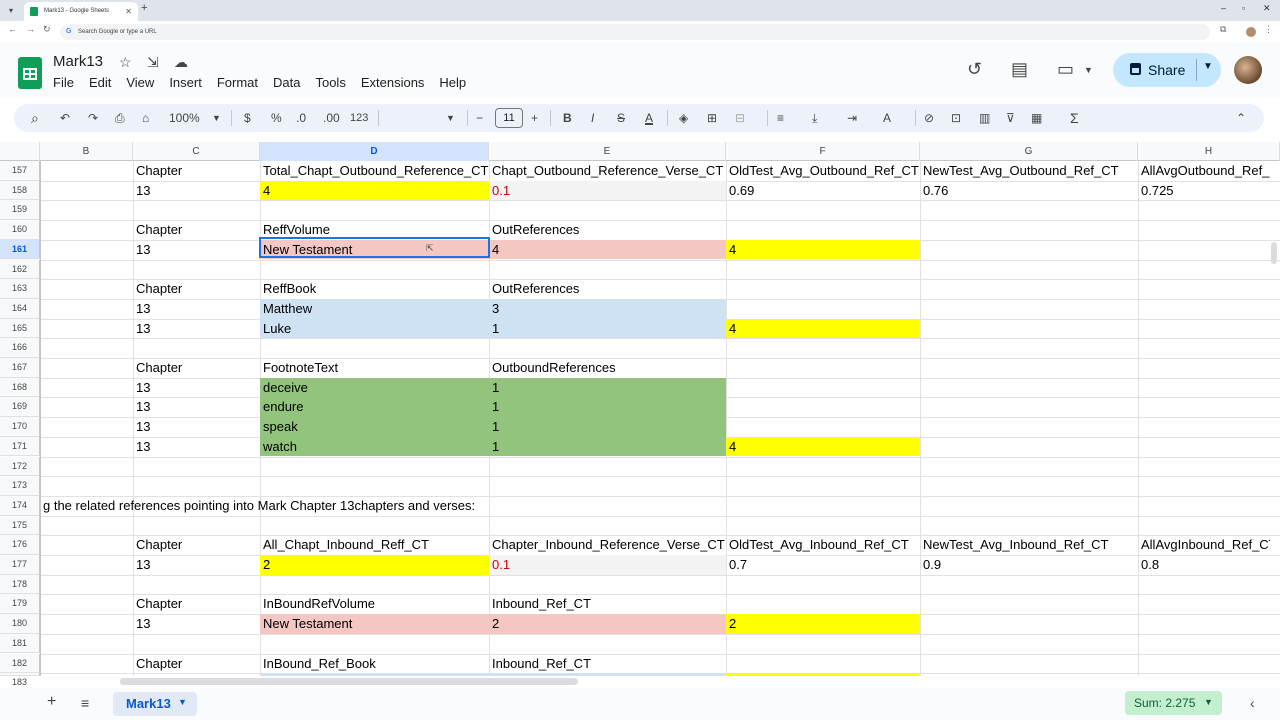  Describe the element at coordinates (20, 190) in the screenshot. I see `row-header: 158` at that location.